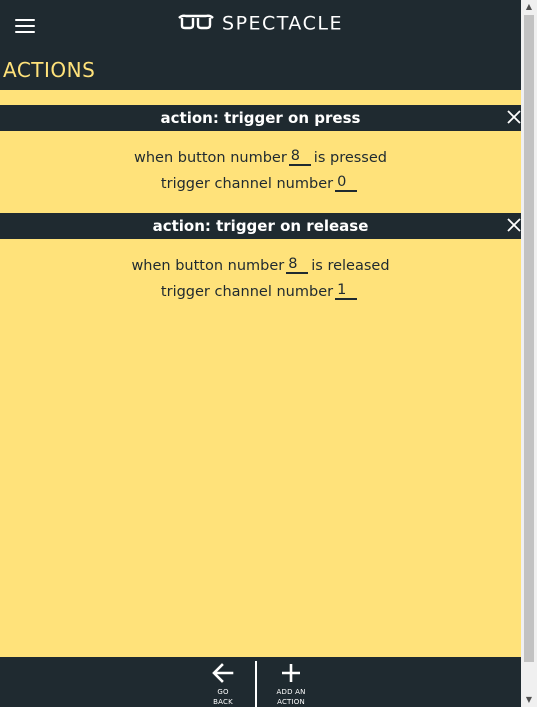 Image resolution: width=537 pixels, height=707 pixels. Describe the element at coordinates (291, 692) in the screenshot. I see `add-action-label-line1: ADD AN` at that location.